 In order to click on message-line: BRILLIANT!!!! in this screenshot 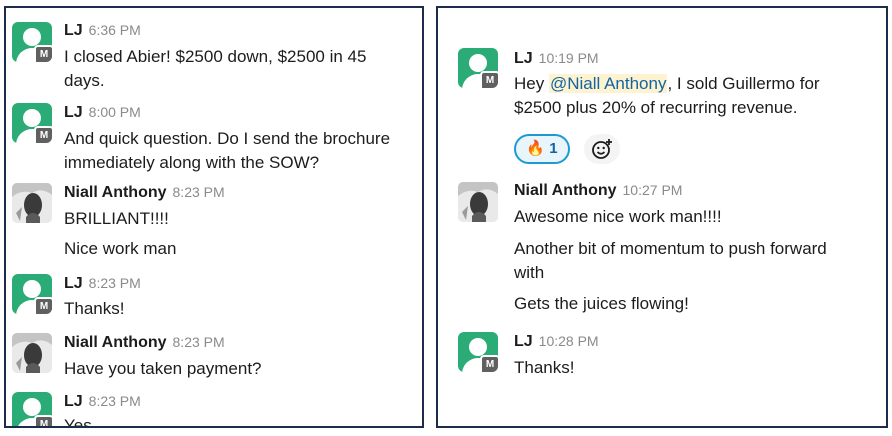, I will do `click(116, 218)`.